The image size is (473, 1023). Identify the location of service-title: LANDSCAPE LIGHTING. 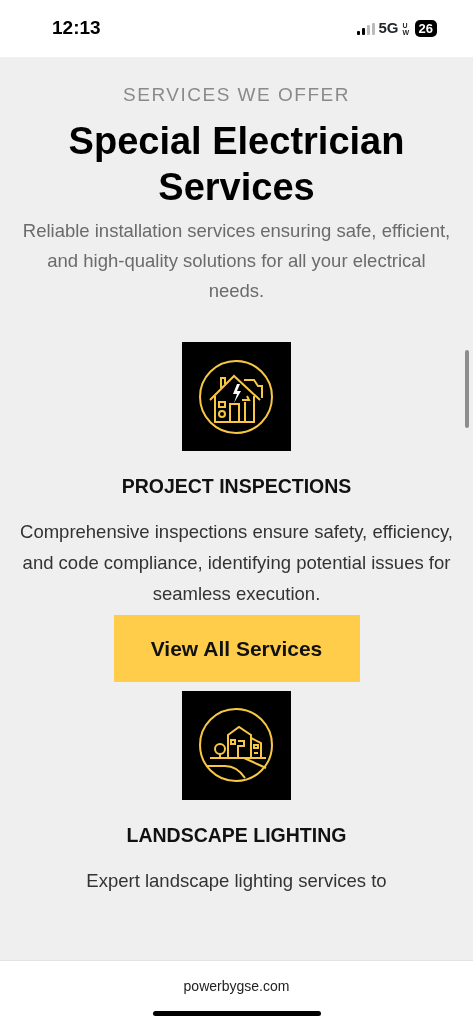
(236, 835).